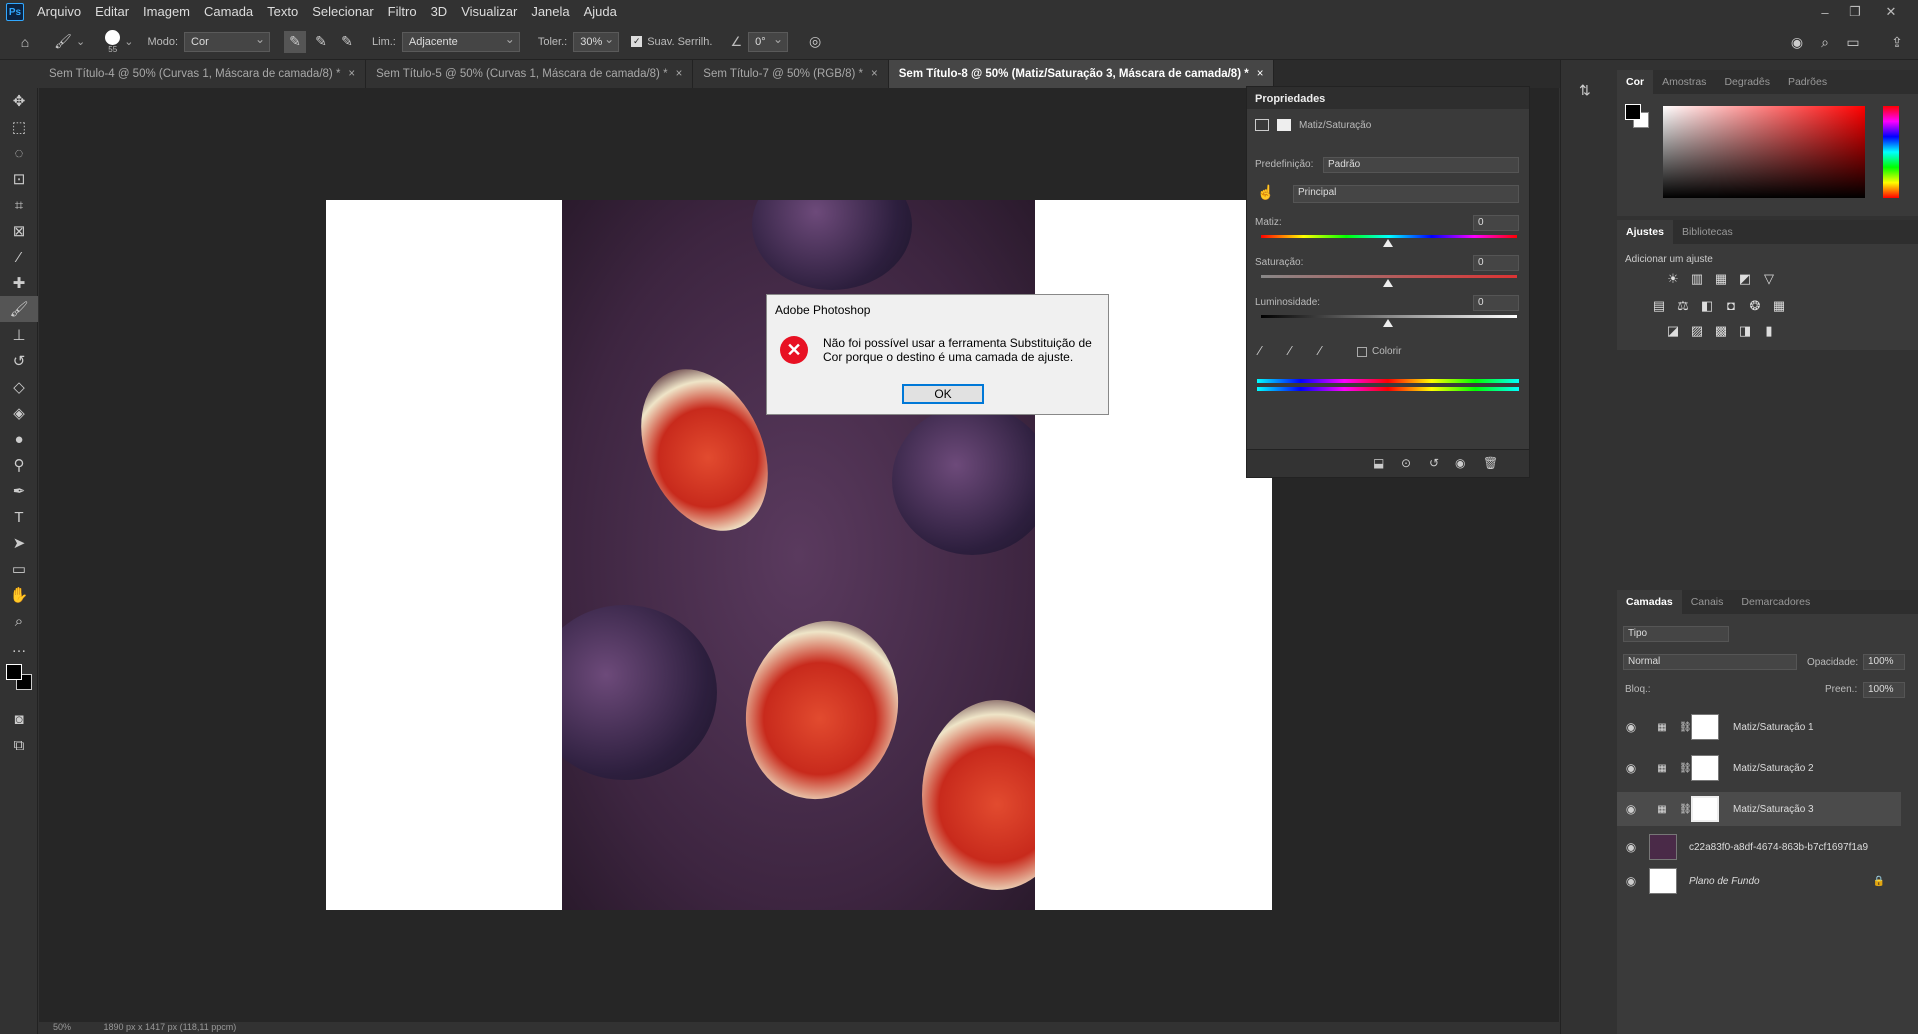 The image size is (1918, 1034). Describe the element at coordinates (14, 672) in the screenshot. I see `foreground-color-swatch` at that location.